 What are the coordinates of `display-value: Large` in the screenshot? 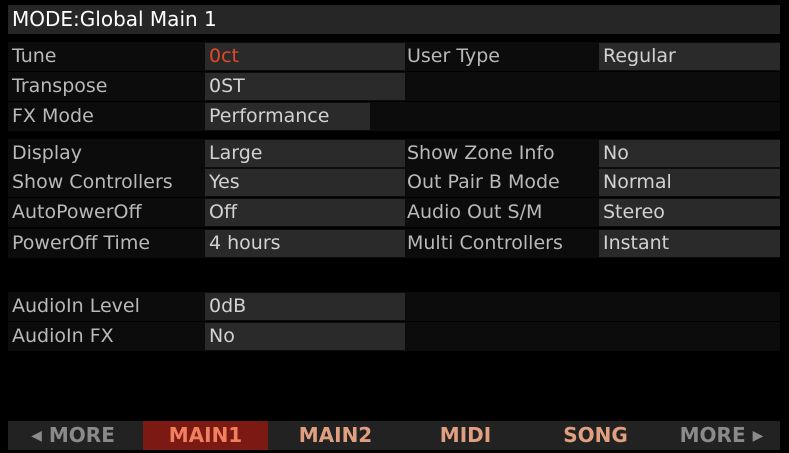 It's located at (305, 153).